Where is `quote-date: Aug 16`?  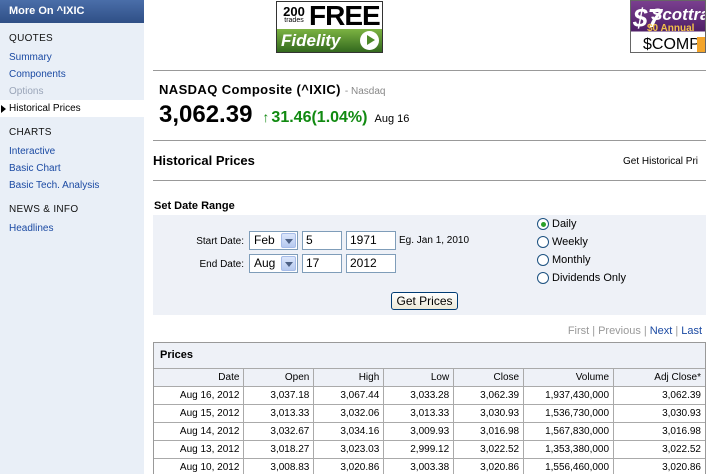 quote-date: Aug 16 is located at coordinates (392, 119).